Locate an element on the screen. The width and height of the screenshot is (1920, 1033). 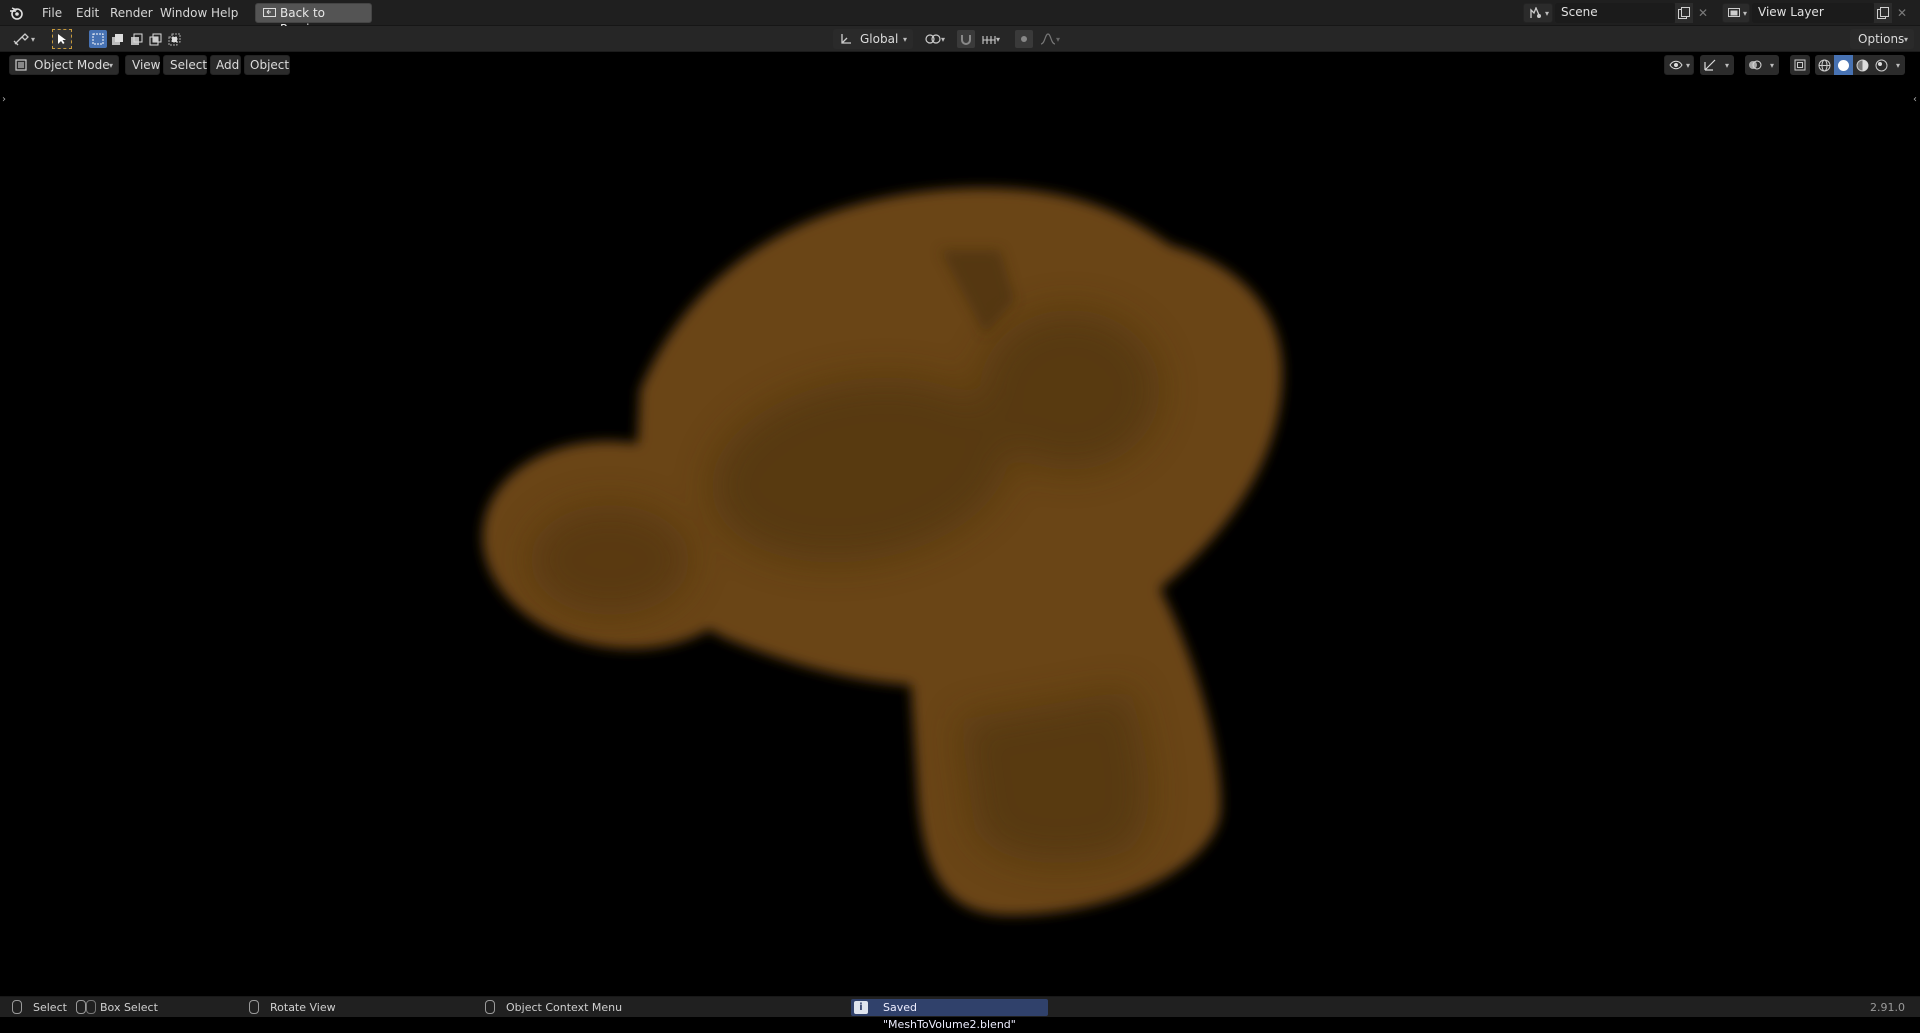
info-icon: i is located at coordinates (861, 1007).